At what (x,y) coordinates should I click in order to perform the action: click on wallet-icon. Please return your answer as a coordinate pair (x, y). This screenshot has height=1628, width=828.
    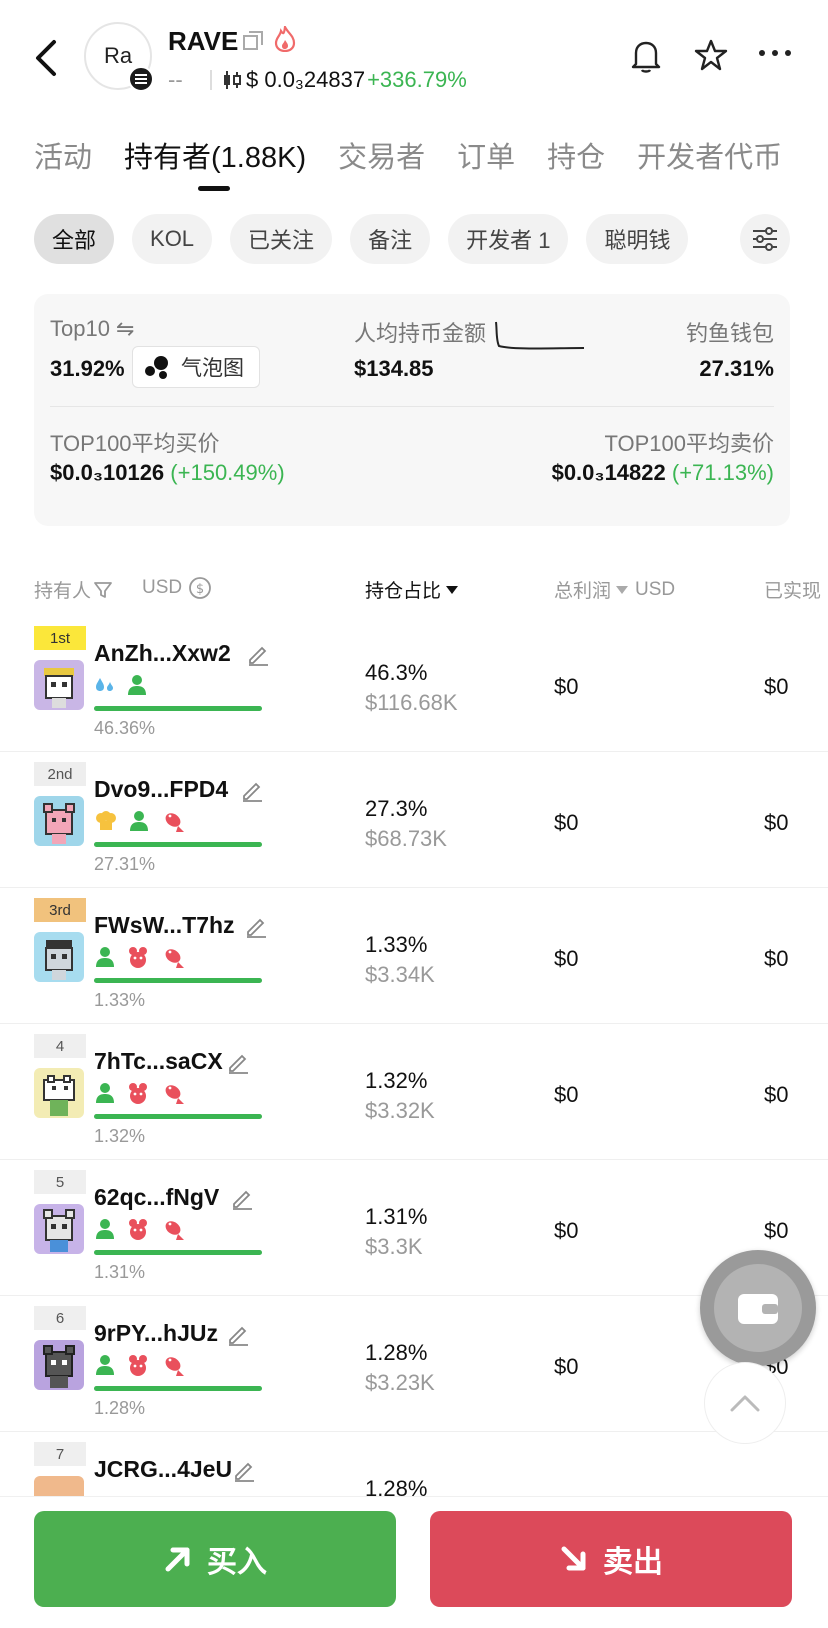
    Looking at the image, I should click on (758, 1309).